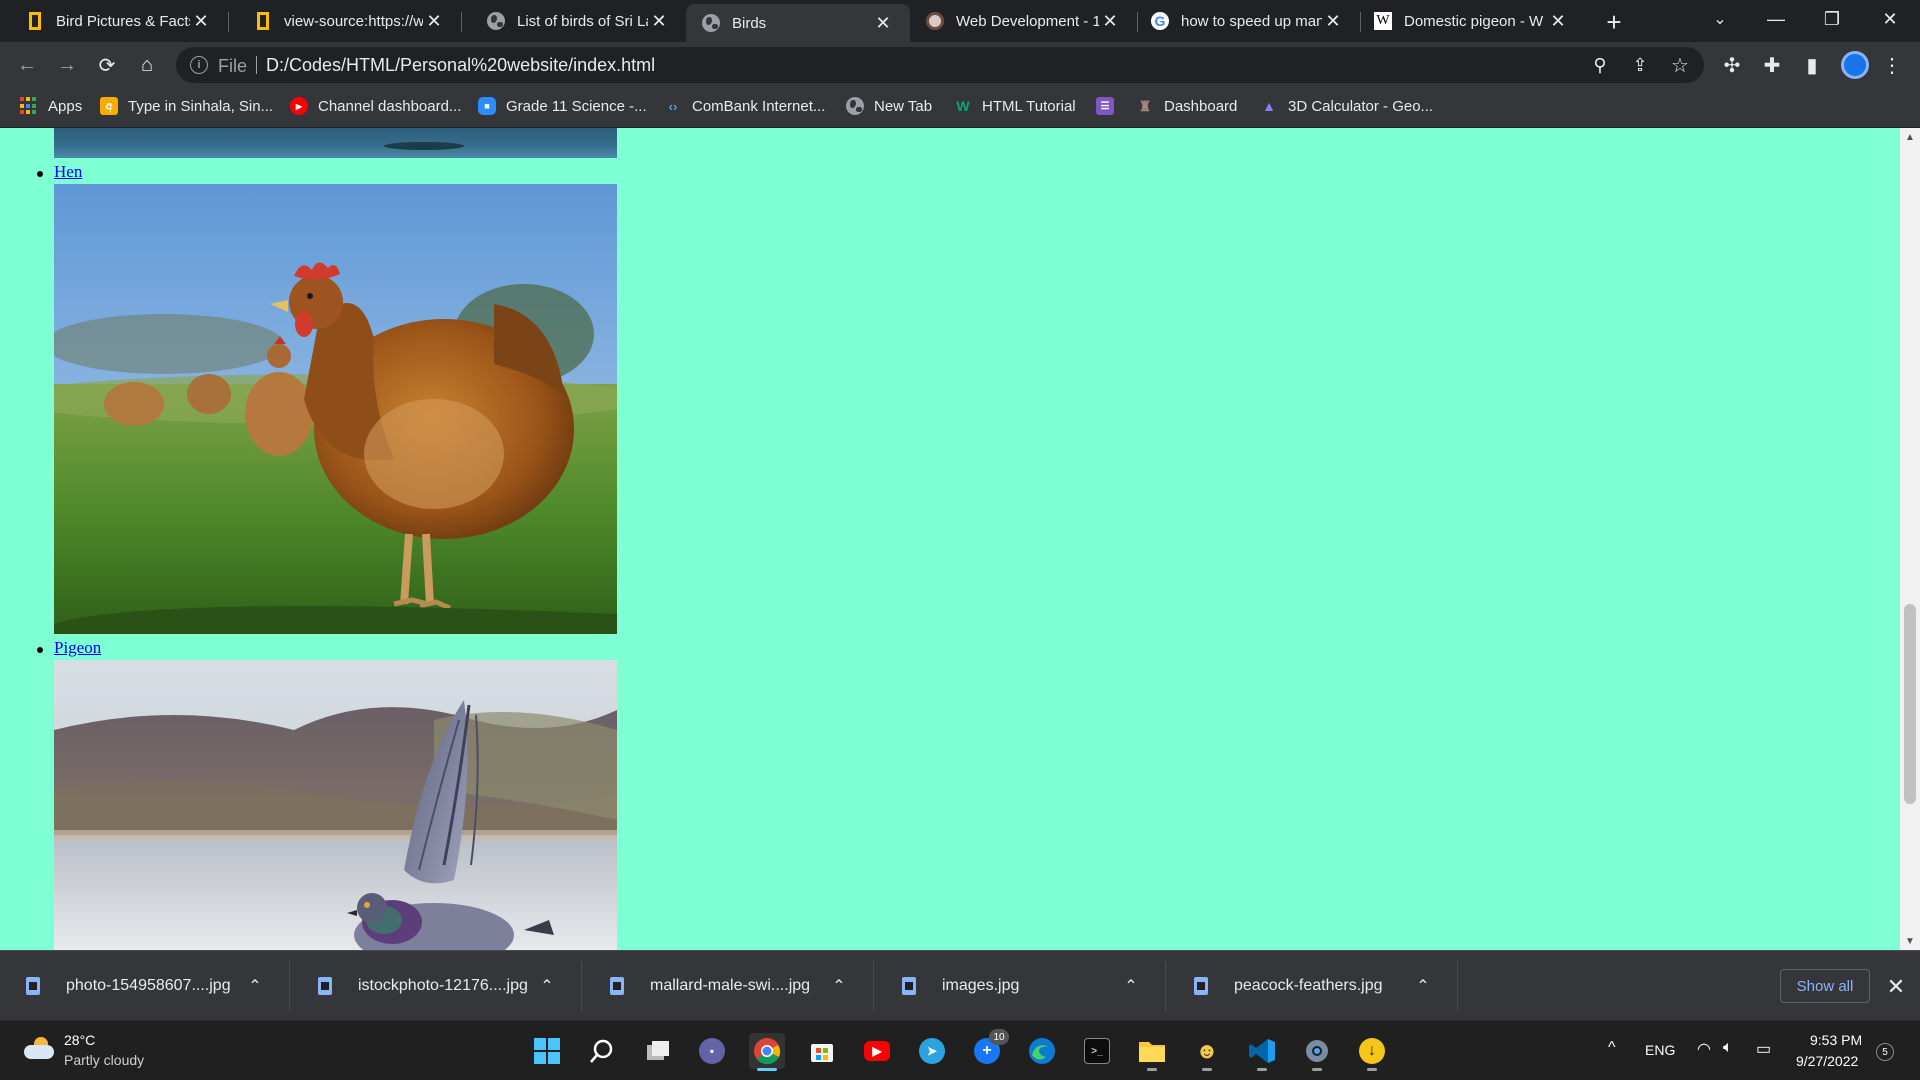 The width and height of the screenshot is (1920, 1080). Describe the element at coordinates (573, 21) in the screenshot. I see `tab-list-of-birds: List of birds of Sri Lan ✕` at that location.